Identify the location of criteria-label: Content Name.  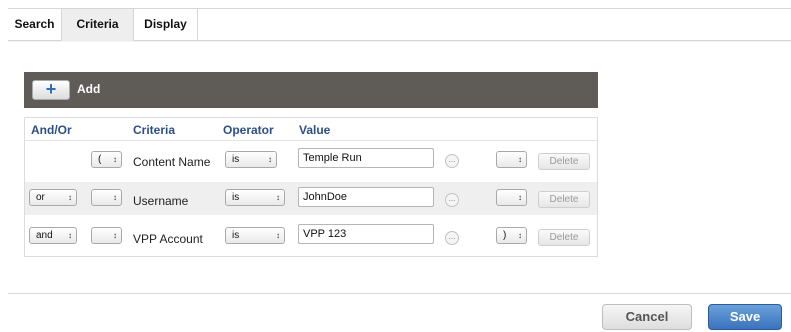
(172, 162).